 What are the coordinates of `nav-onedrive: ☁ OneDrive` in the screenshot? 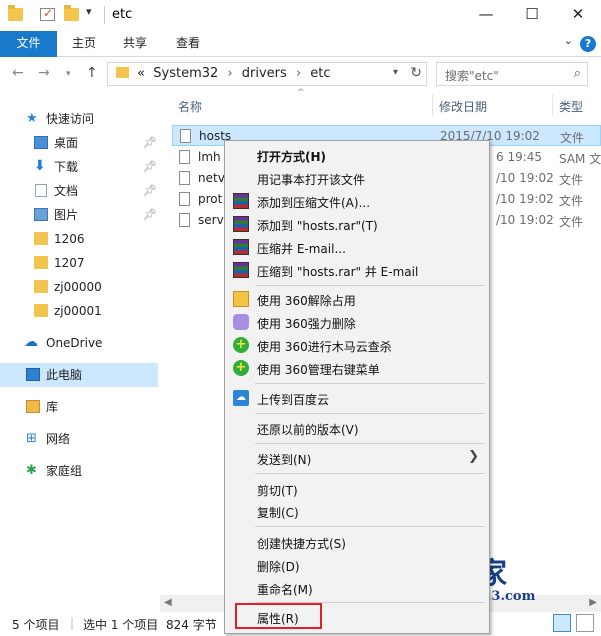 It's located at (79, 343).